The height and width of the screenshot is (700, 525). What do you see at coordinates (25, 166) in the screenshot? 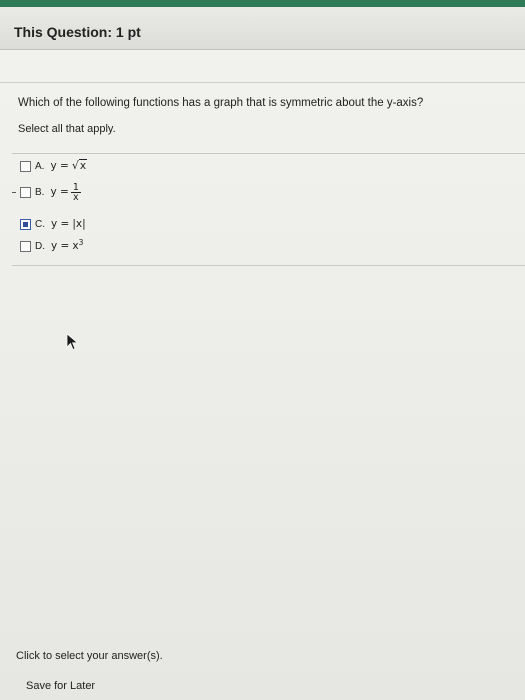
I see `option-a-checkbox` at bounding box center [25, 166].